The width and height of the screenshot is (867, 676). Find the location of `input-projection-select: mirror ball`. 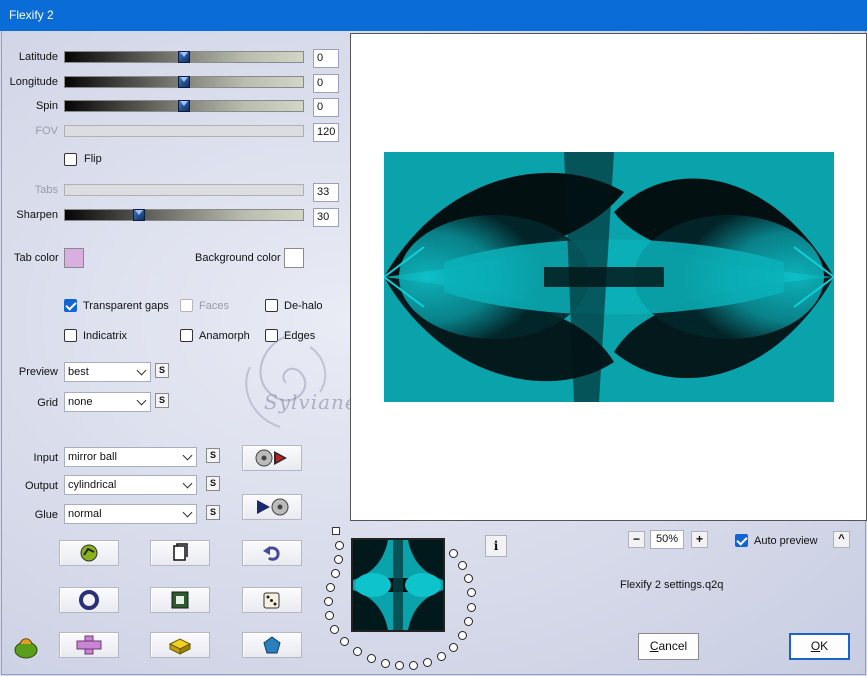

input-projection-select: mirror ball is located at coordinates (130, 457).